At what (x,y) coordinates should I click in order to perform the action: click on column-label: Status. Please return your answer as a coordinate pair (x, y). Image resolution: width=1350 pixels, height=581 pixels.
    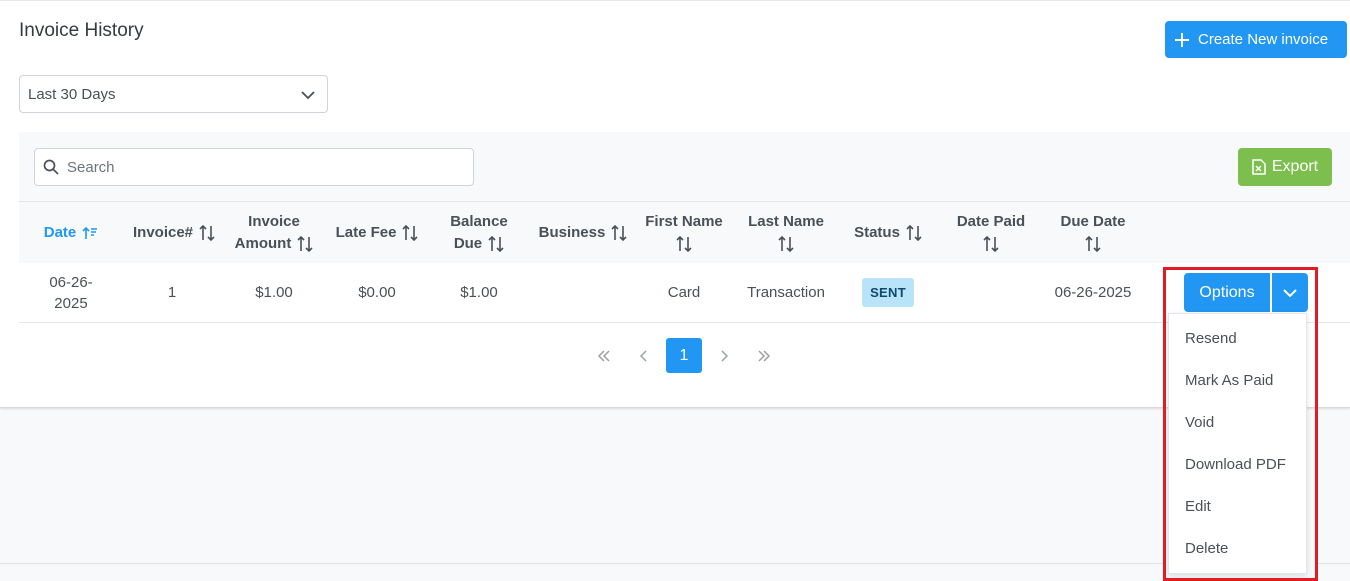
    Looking at the image, I should click on (877, 232).